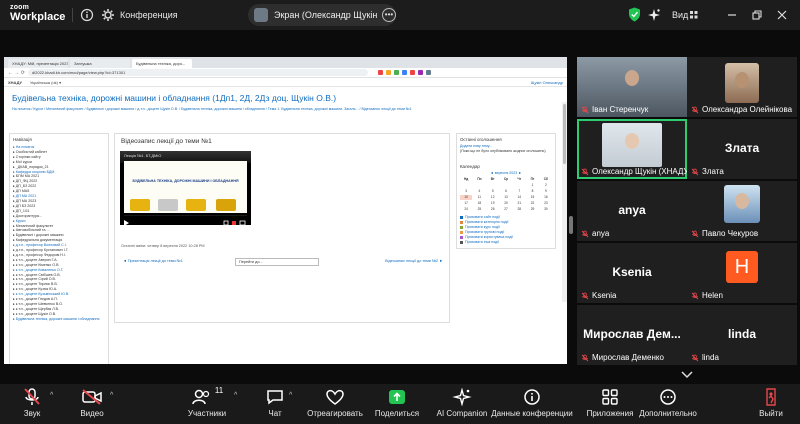  What do you see at coordinates (546, 203) in the screenshot?
I see `calendar-day: 23` at bounding box center [546, 203].